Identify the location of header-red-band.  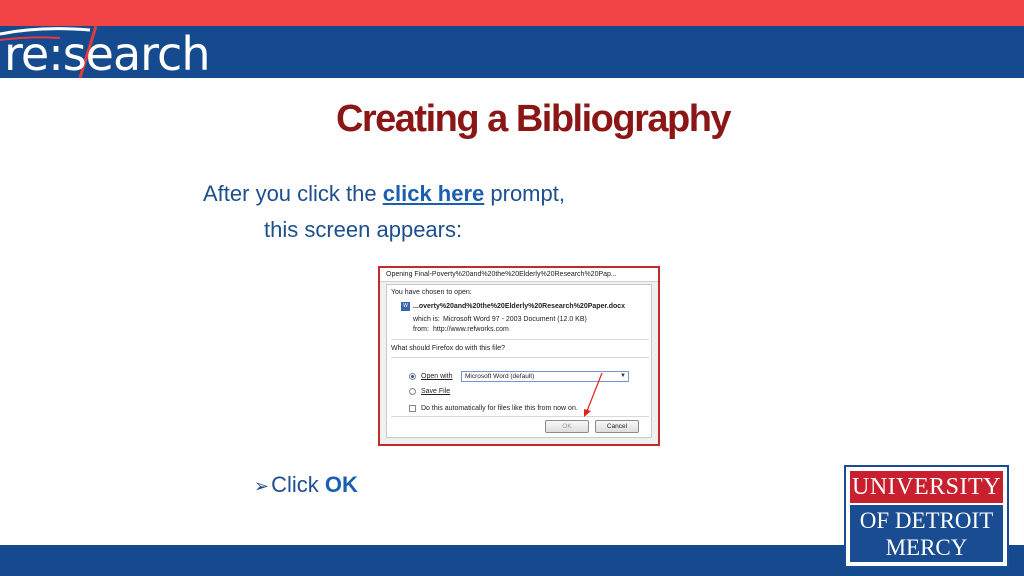
(512, 13).